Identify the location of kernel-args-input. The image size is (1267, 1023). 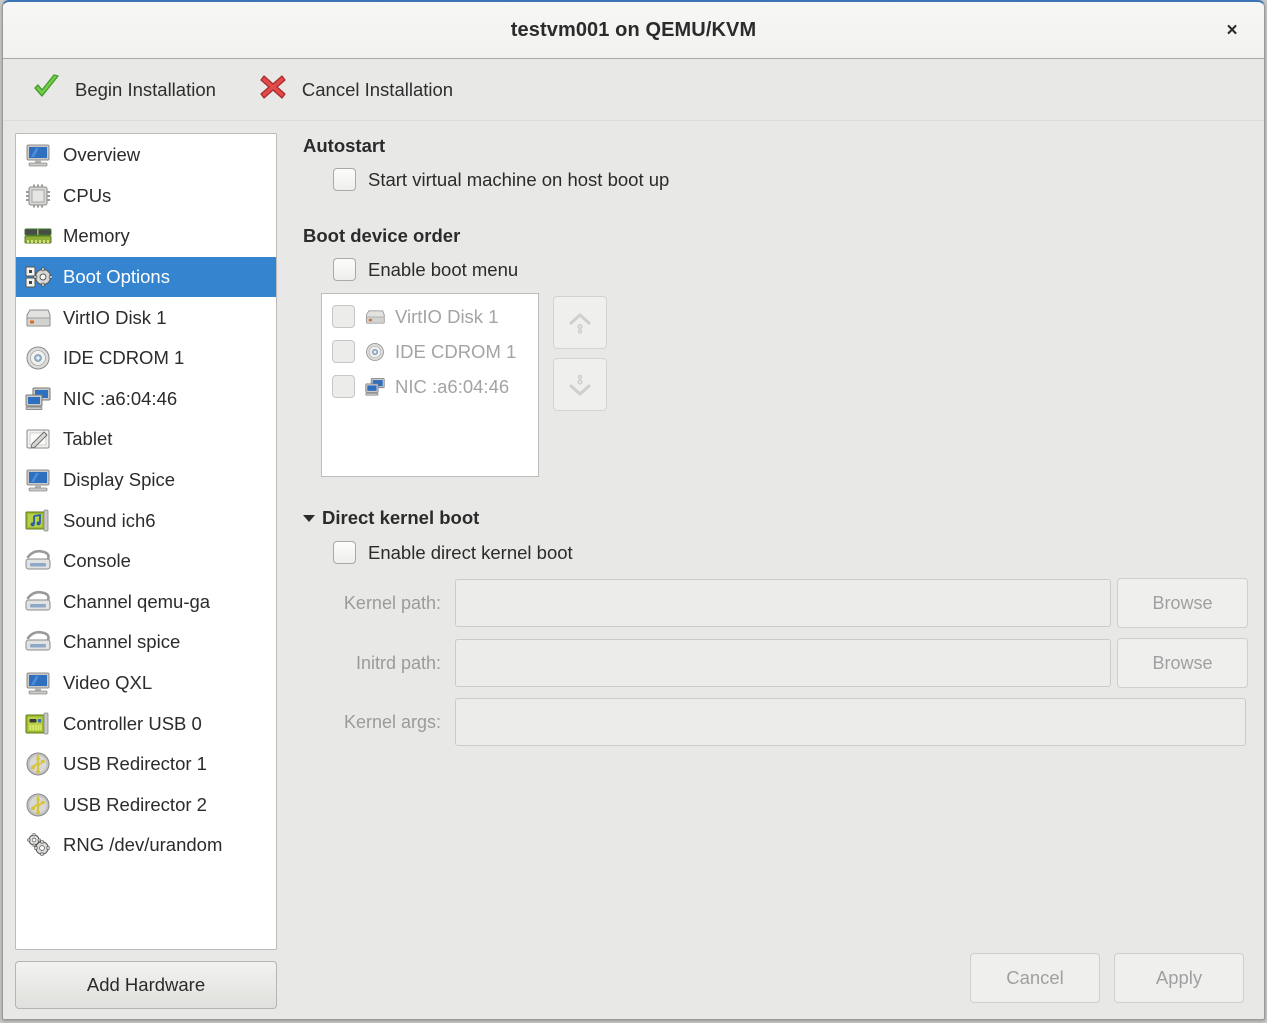
(850, 722).